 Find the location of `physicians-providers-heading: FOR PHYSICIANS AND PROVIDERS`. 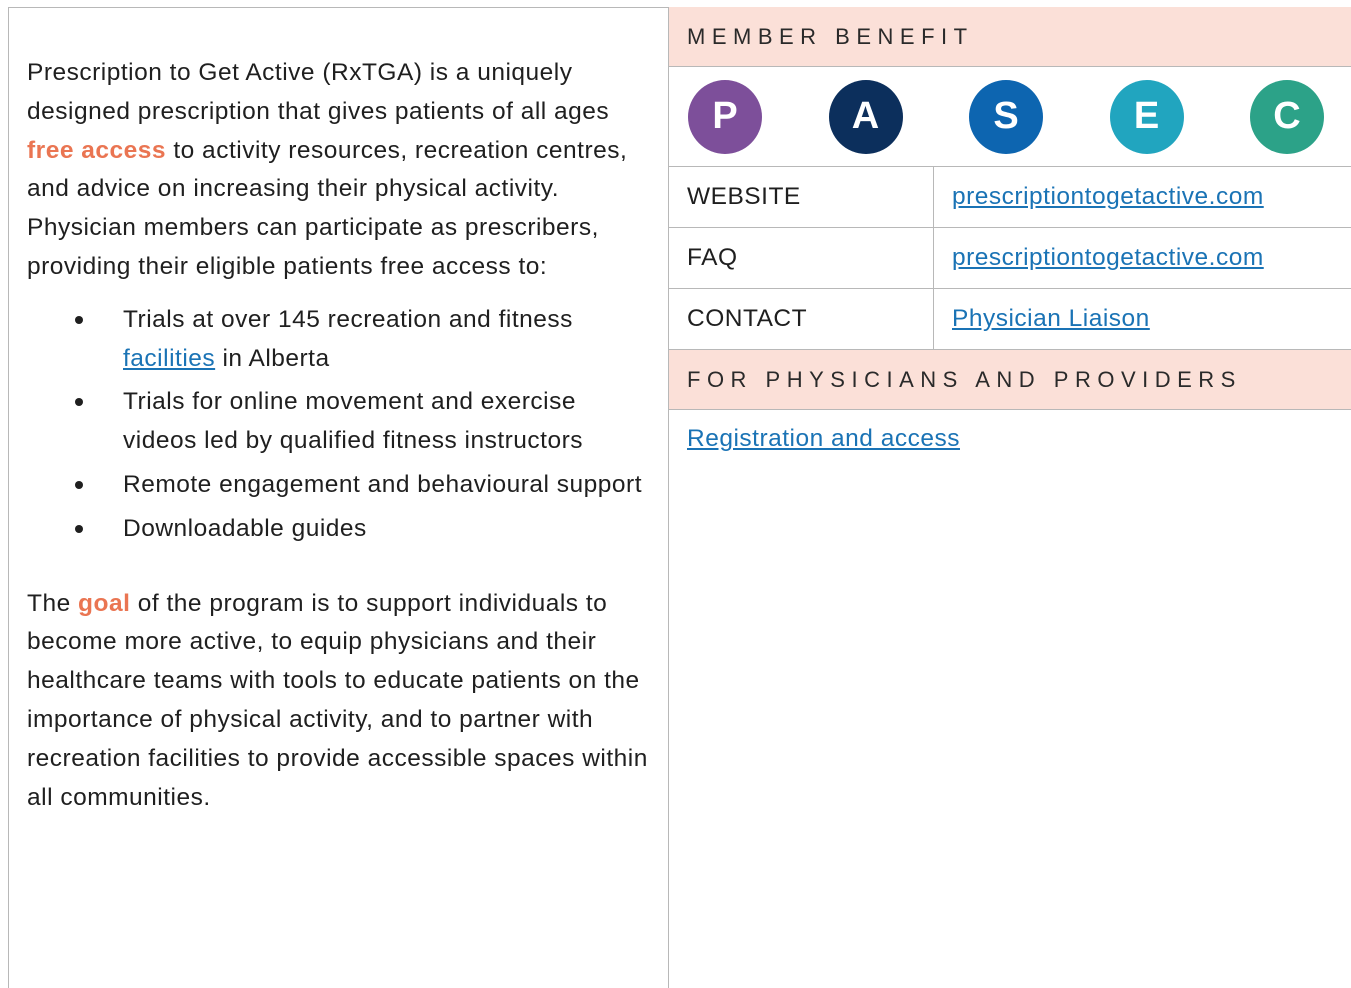

physicians-providers-heading: FOR PHYSICIANS AND PROVIDERS is located at coordinates (1010, 380).